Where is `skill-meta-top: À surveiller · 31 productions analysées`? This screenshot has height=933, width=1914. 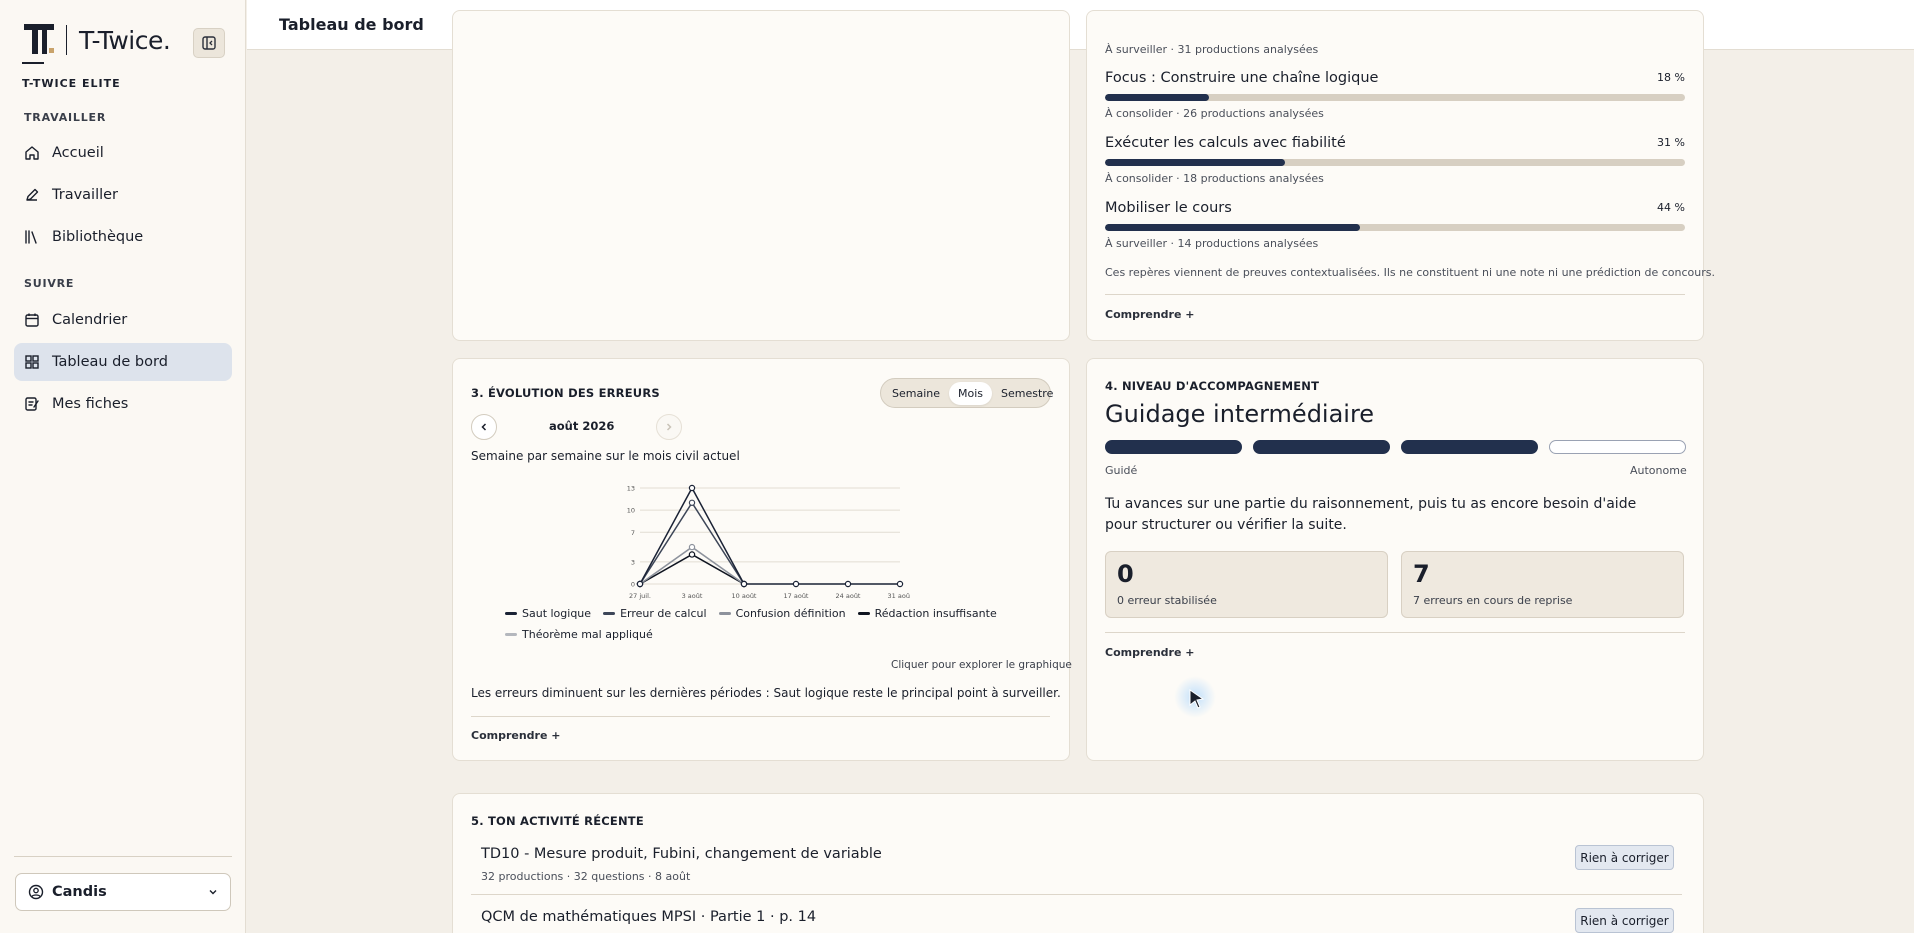
skill-meta-top: À surveiller · 31 productions analysées is located at coordinates (1212, 49).